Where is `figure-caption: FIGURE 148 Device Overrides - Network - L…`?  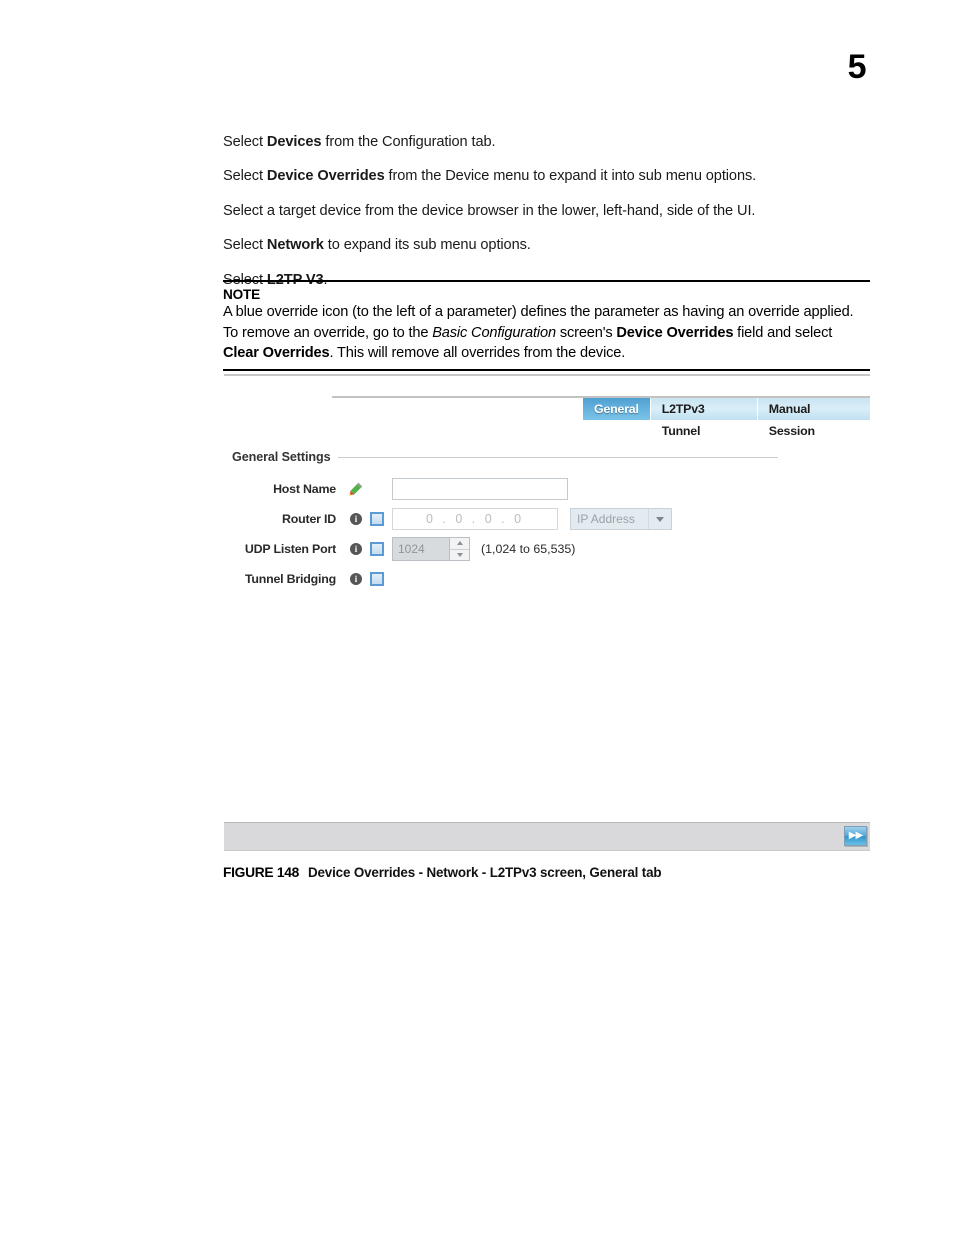
figure-caption: FIGURE 148 Device Overrides - Network - L… is located at coordinates (442, 872).